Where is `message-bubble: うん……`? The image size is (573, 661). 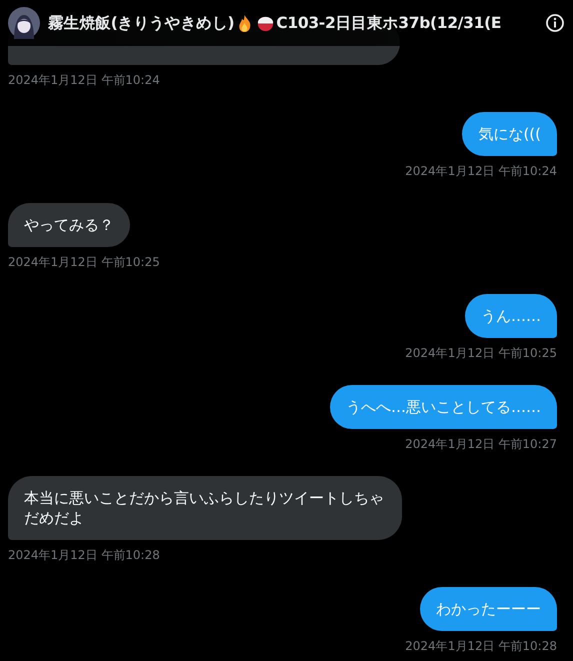 message-bubble: うん…… is located at coordinates (511, 316).